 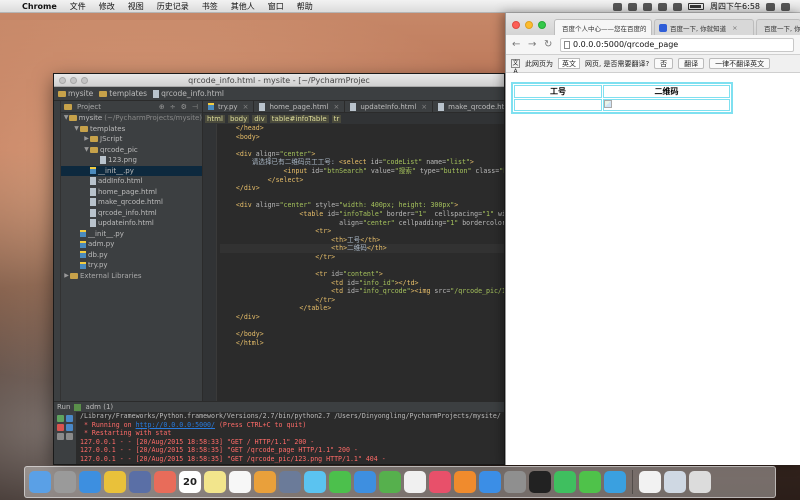 I want to click on nav-project: mysite, so click(x=75, y=93).